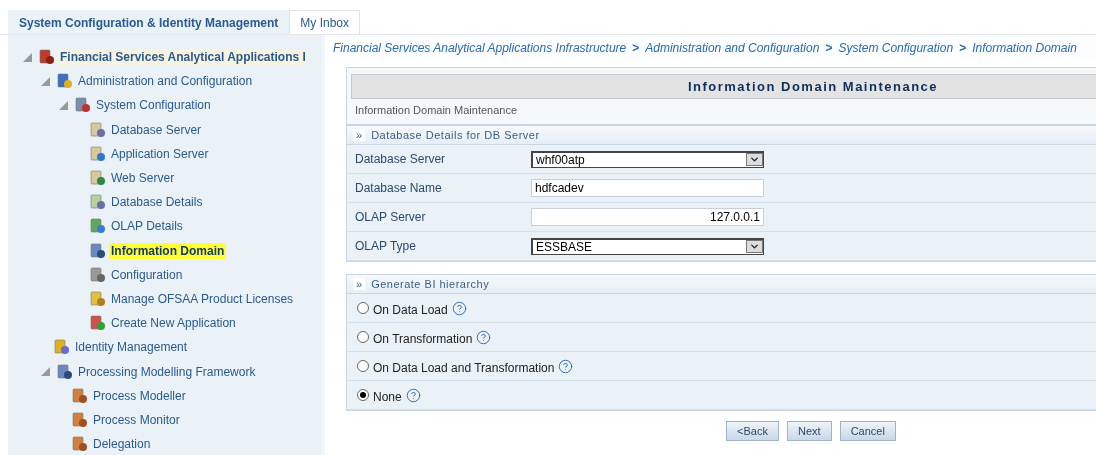  What do you see at coordinates (455, 135) in the screenshot?
I see `section-title: Database Details for DB Server` at bounding box center [455, 135].